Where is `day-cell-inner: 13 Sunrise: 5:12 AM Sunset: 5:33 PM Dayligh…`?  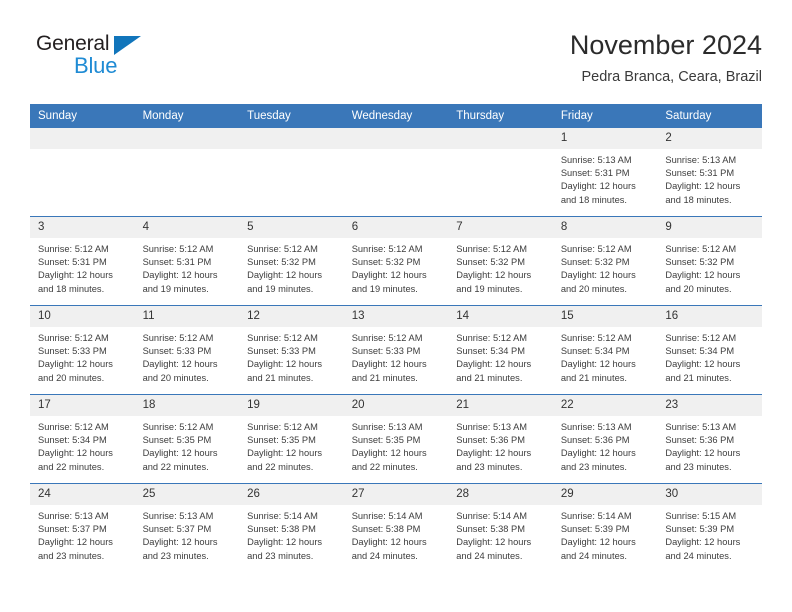
day-cell-inner: 13 Sunrise: 5:12 AM Sunset: 5:33 PM Dayligh… is located at coordinates (396, 350).